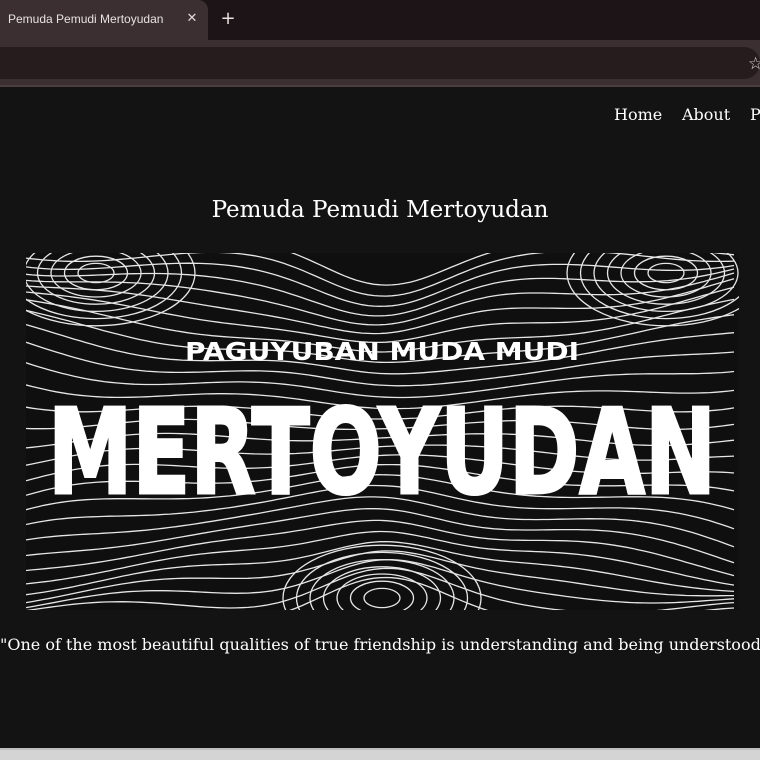  Describe the element at coordinates (755, 114) in the screenshot. I see `nav-next-link: P` at that location.